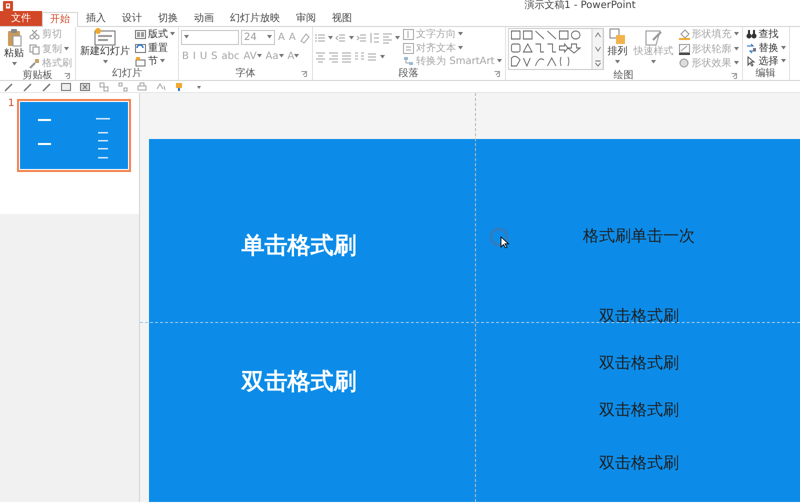 The width and height of the screenshot is (800, 503). What do you see at coordinates (765, 61) in the screenshot?
I see `ribbon-button: 选择` at bounding box center [765, 61].